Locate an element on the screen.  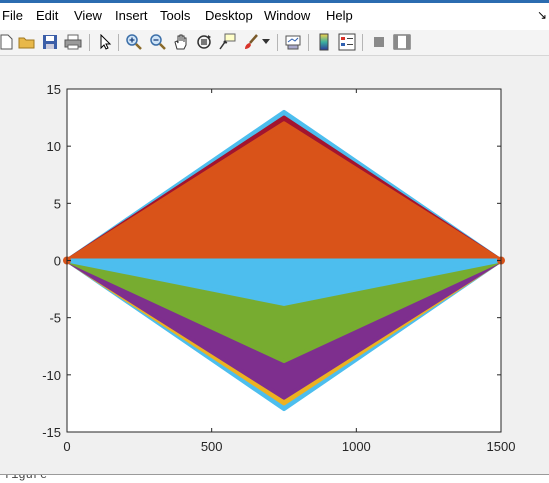
y-tick-label: -10 is located at coordinates (51, 375).